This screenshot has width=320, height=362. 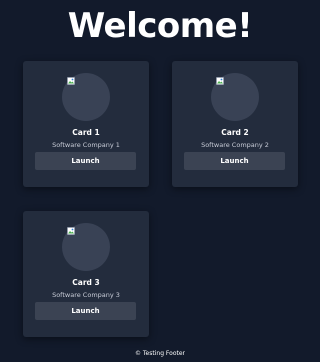 I want to click on card-2: Card 2 Software Company 2 Launch, so click(x=235, y=124).